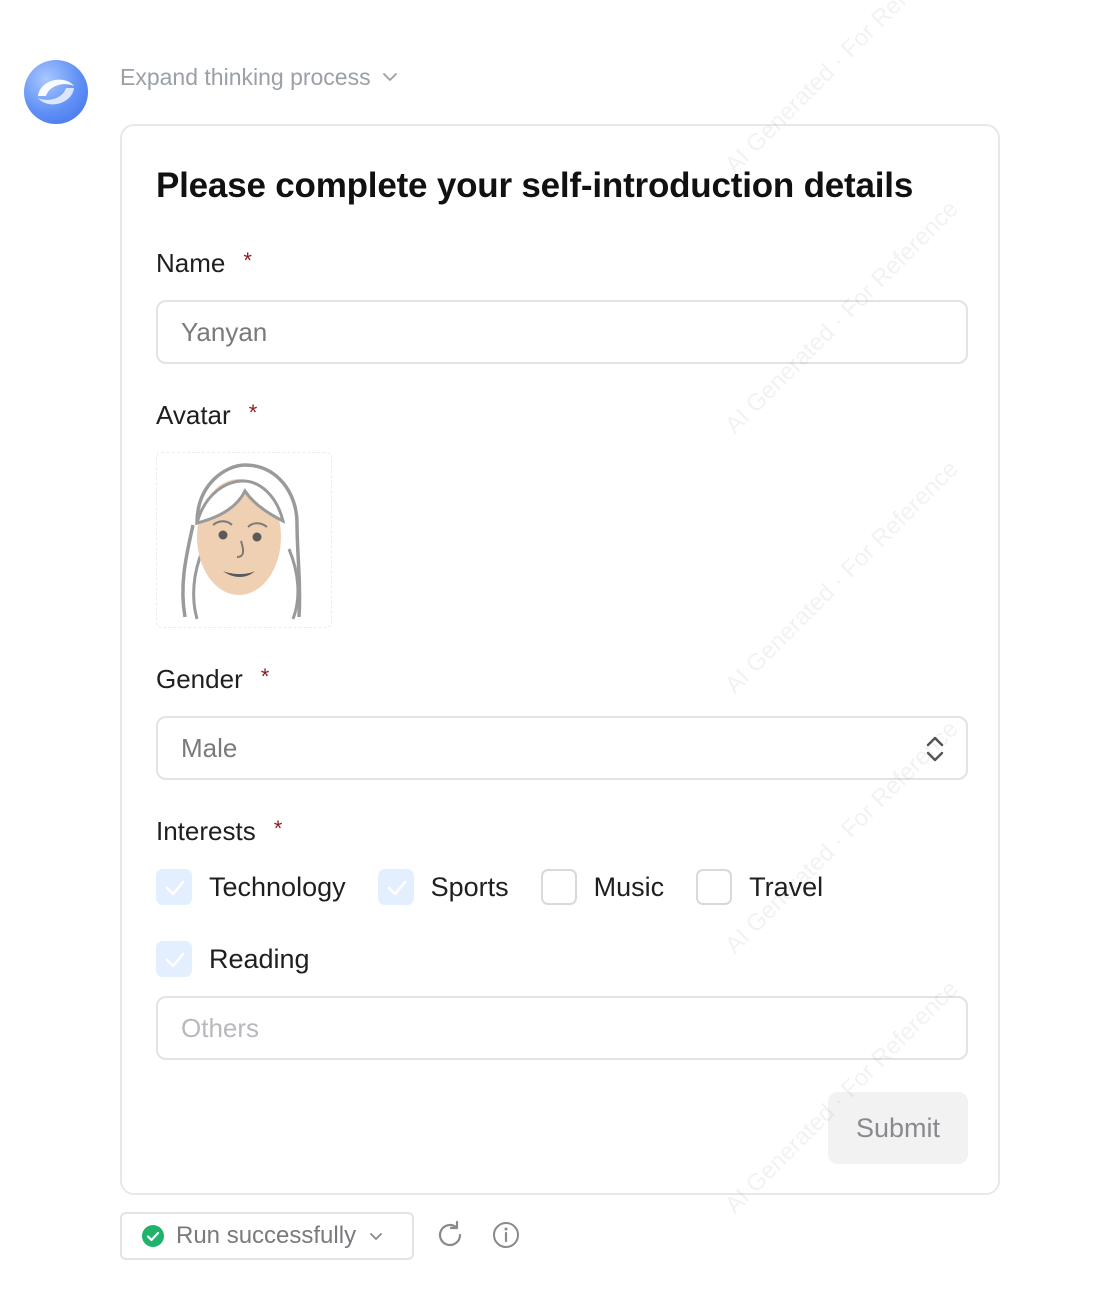 This screenshot has width=1112, height=1290. I want to click on others-input: Others, so click(562, 1028).